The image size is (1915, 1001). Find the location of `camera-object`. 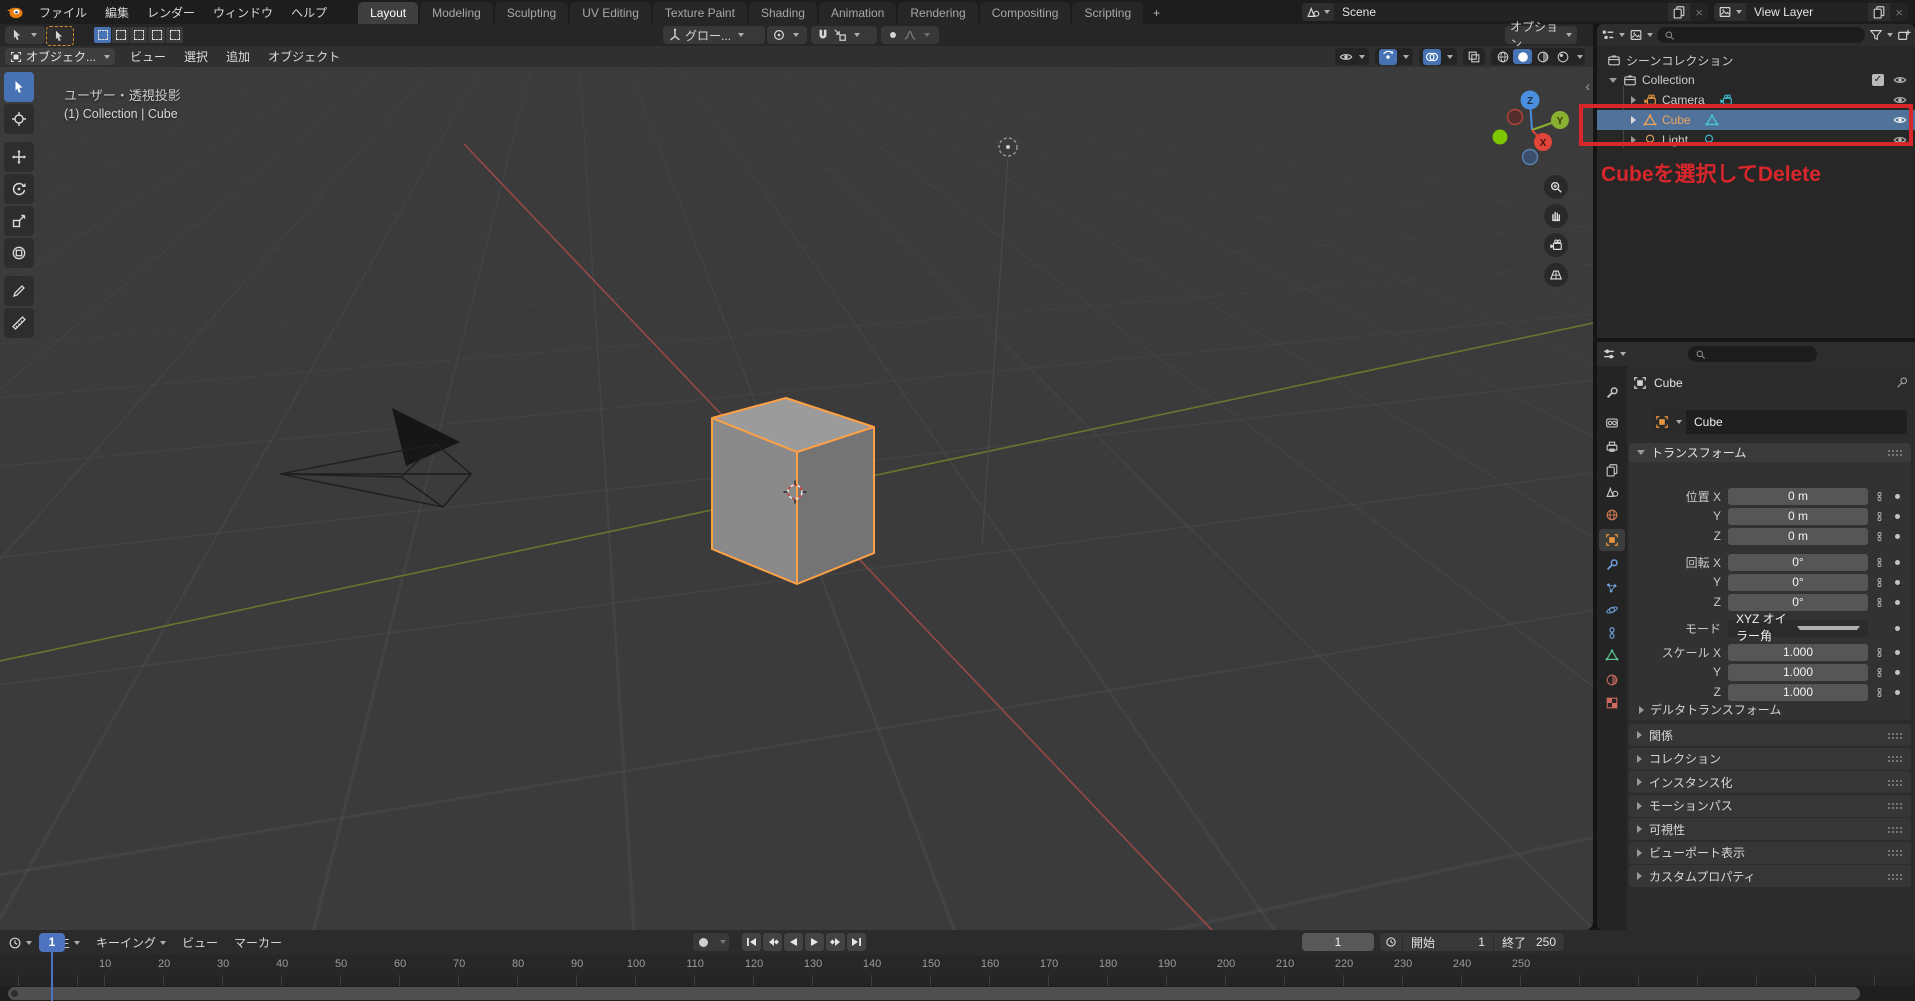

camera-object is located at coordinates (375, 458).